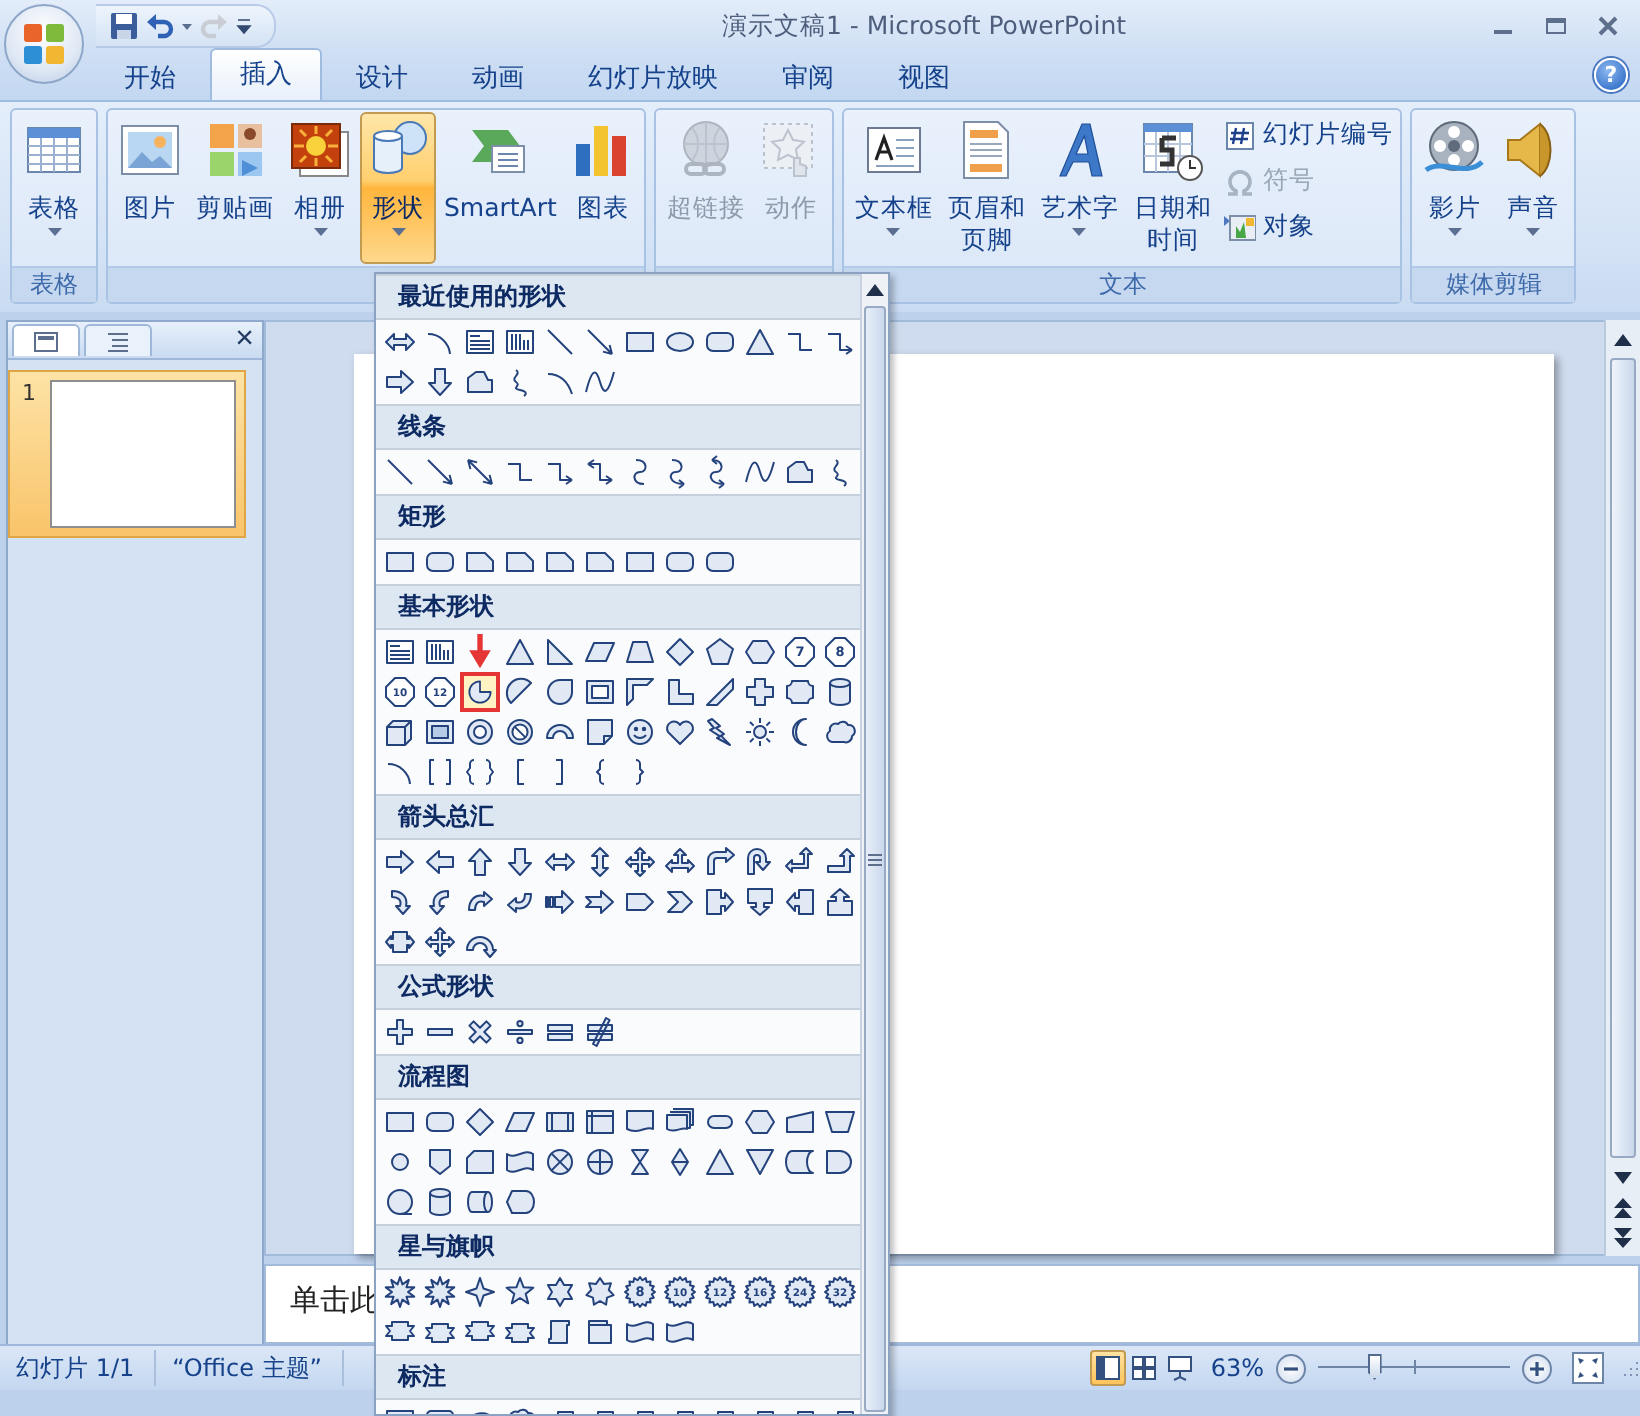  Describe the element at coordinates (422, 1377) in the screenshot. I see `section-title: 标注` at that location.